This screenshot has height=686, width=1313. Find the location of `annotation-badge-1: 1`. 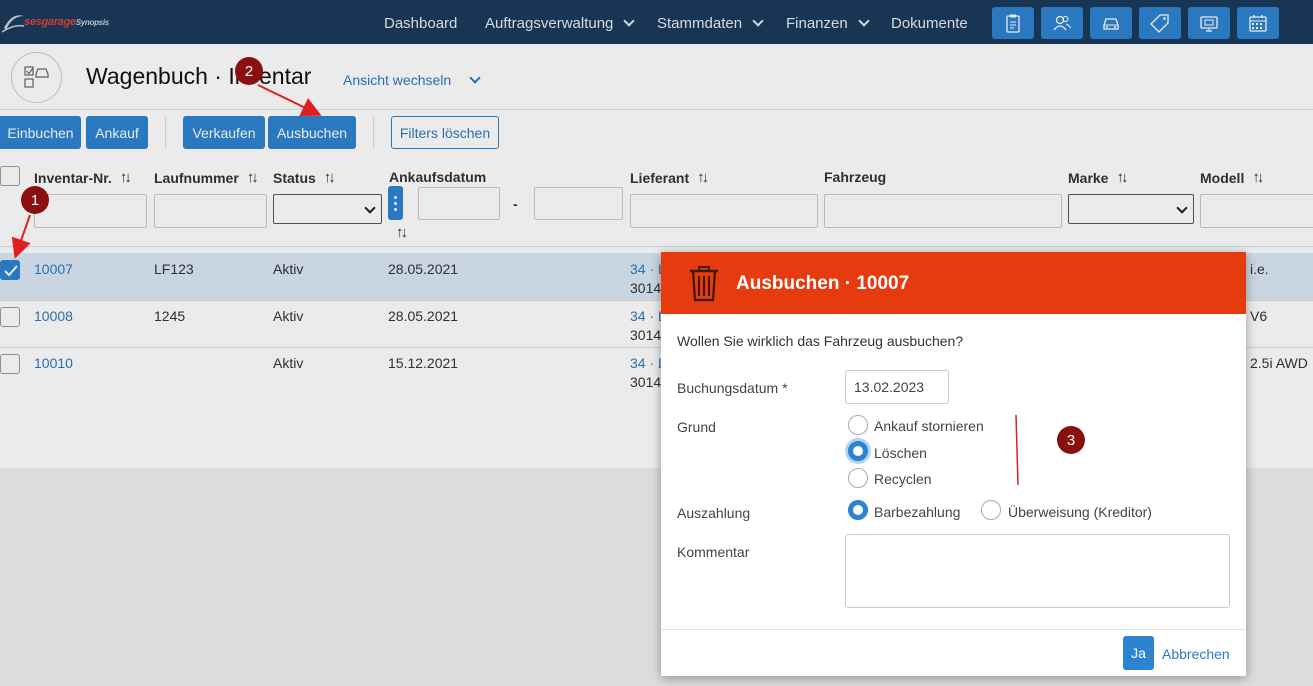

annotation-badge-1: 1 is located at coordinates (35, 200).